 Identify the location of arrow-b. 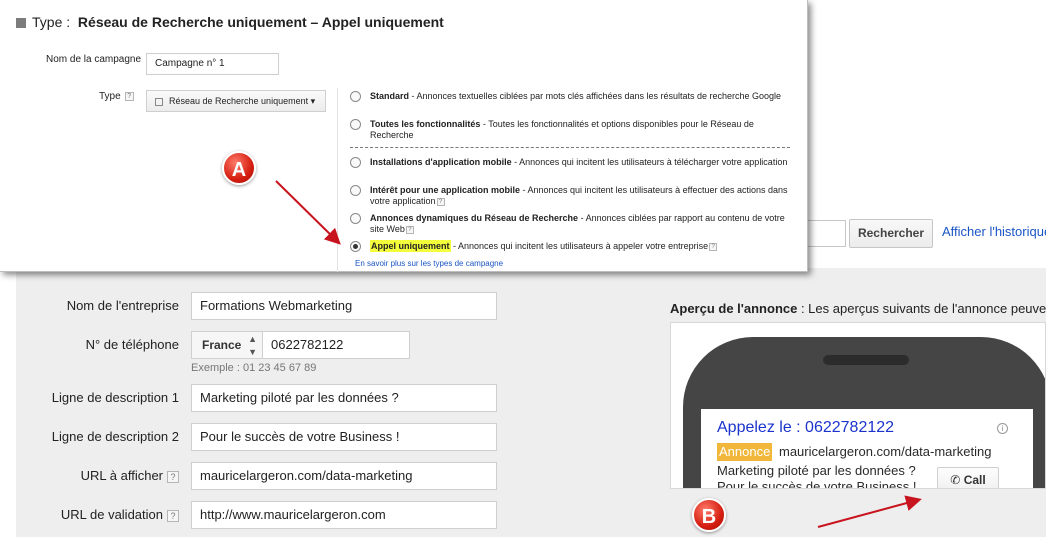
(869, 511).